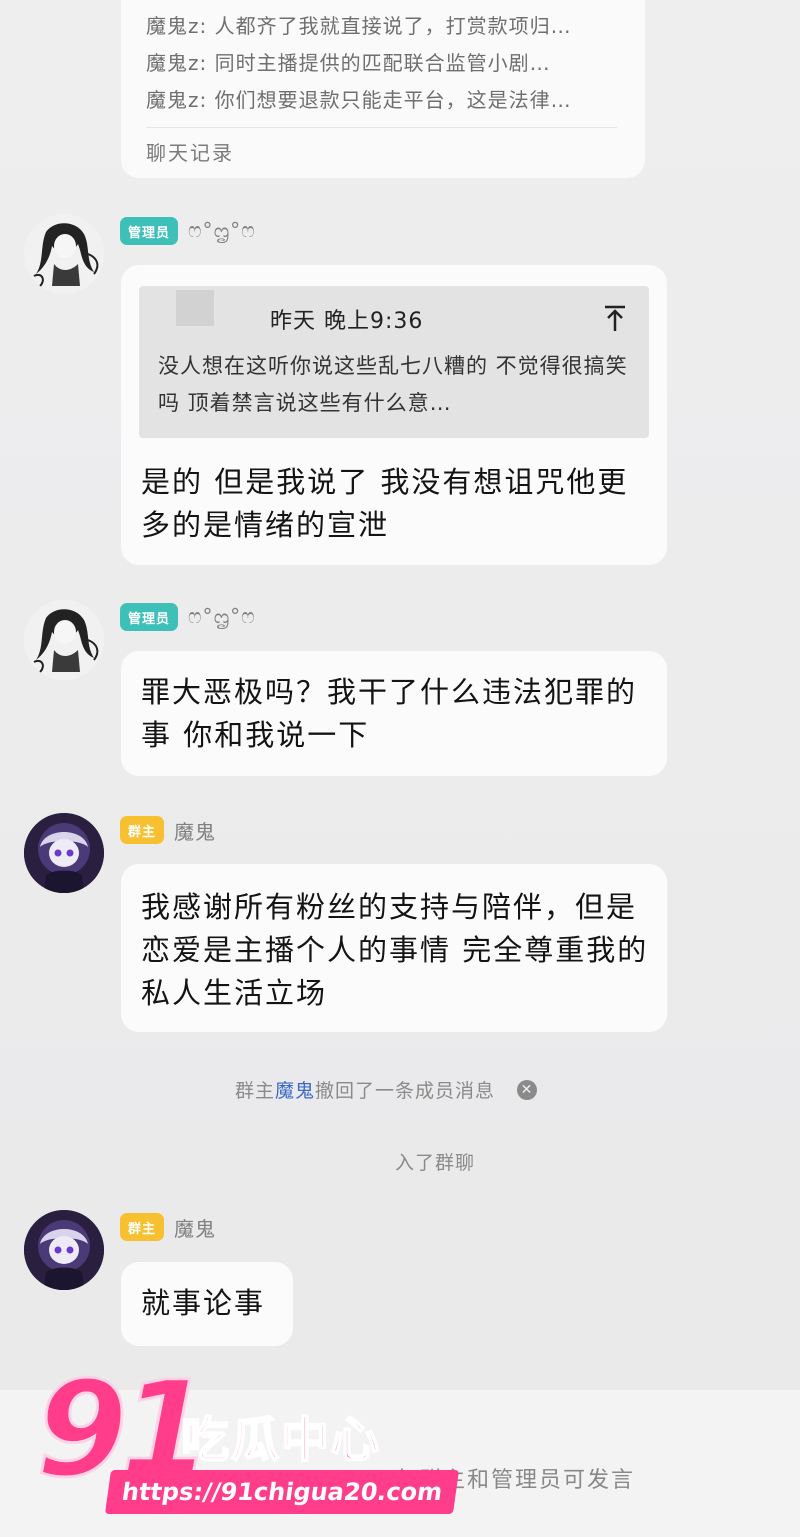  I want to click on join-notice: 入了群聊, so click(435, 1163).